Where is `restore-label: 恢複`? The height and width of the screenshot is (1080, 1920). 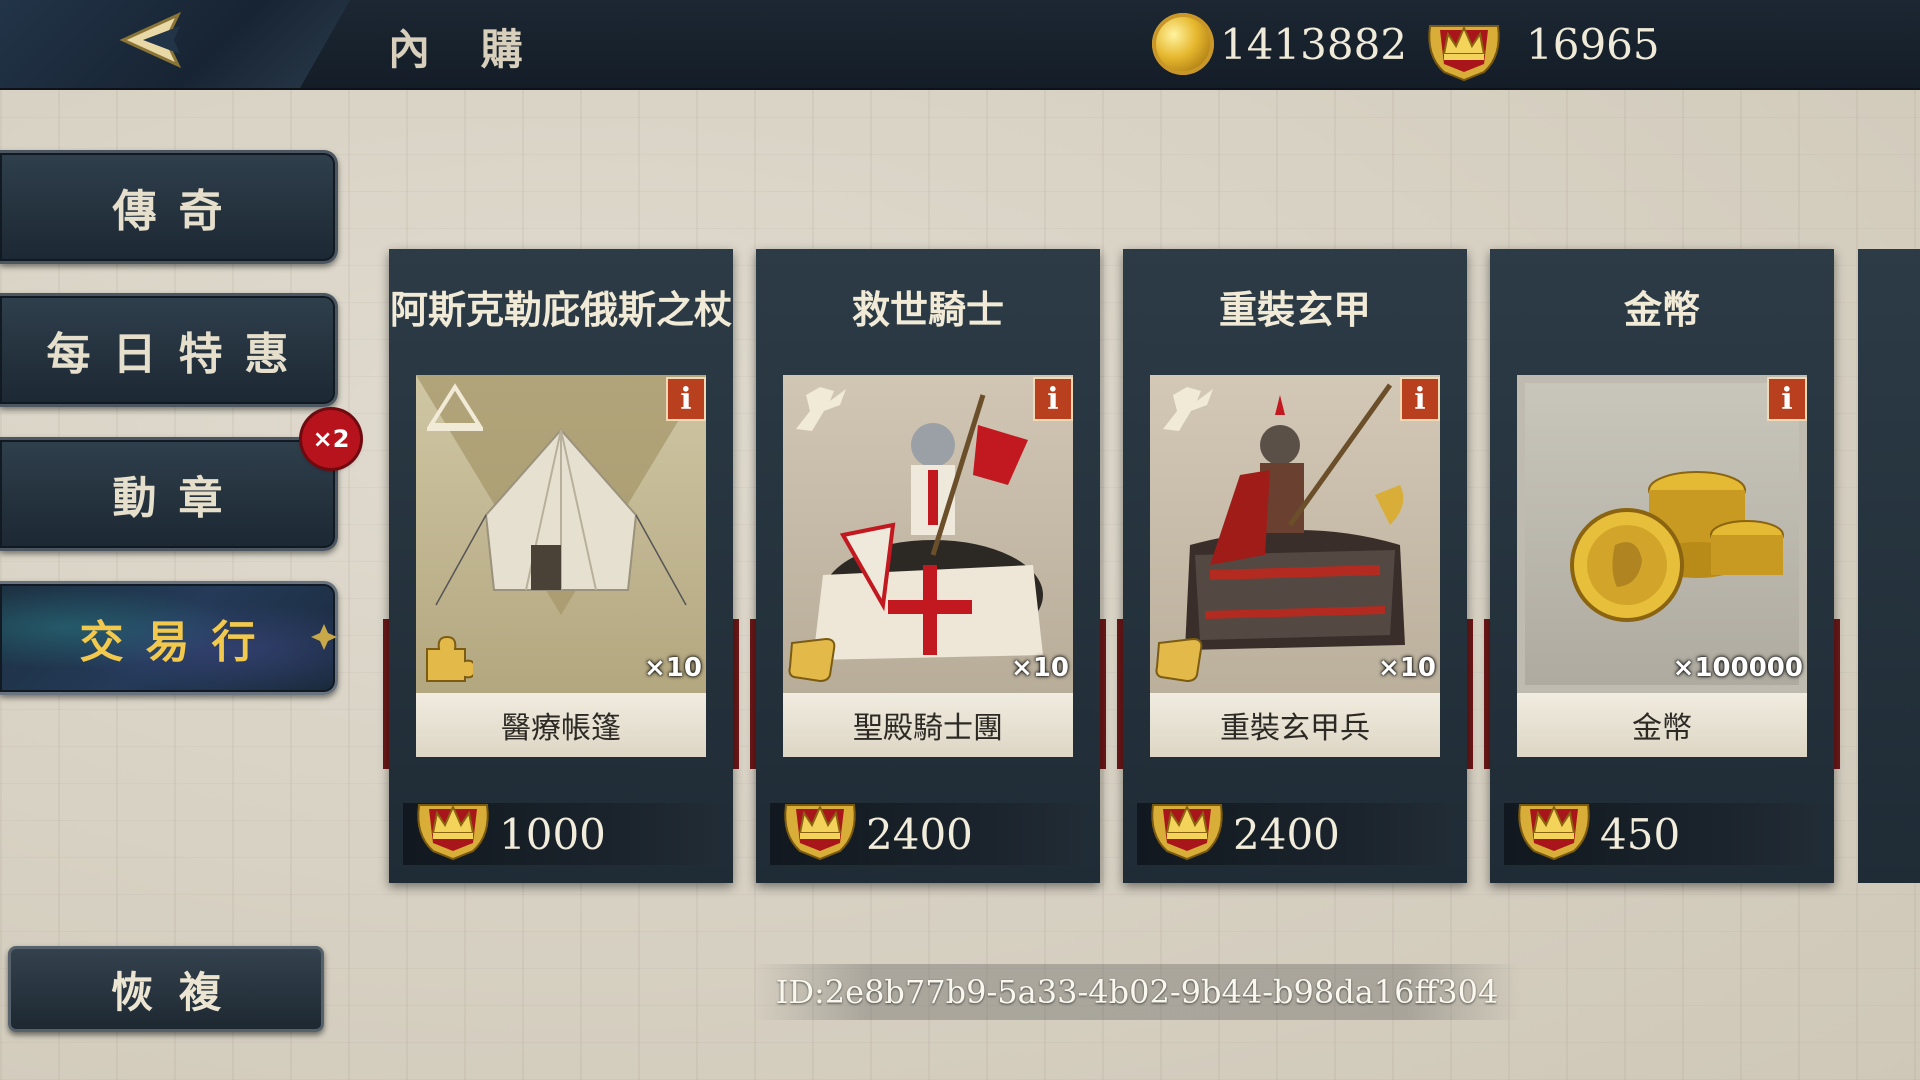 restore-label: 恢複 is located at coordinates (178, 992).